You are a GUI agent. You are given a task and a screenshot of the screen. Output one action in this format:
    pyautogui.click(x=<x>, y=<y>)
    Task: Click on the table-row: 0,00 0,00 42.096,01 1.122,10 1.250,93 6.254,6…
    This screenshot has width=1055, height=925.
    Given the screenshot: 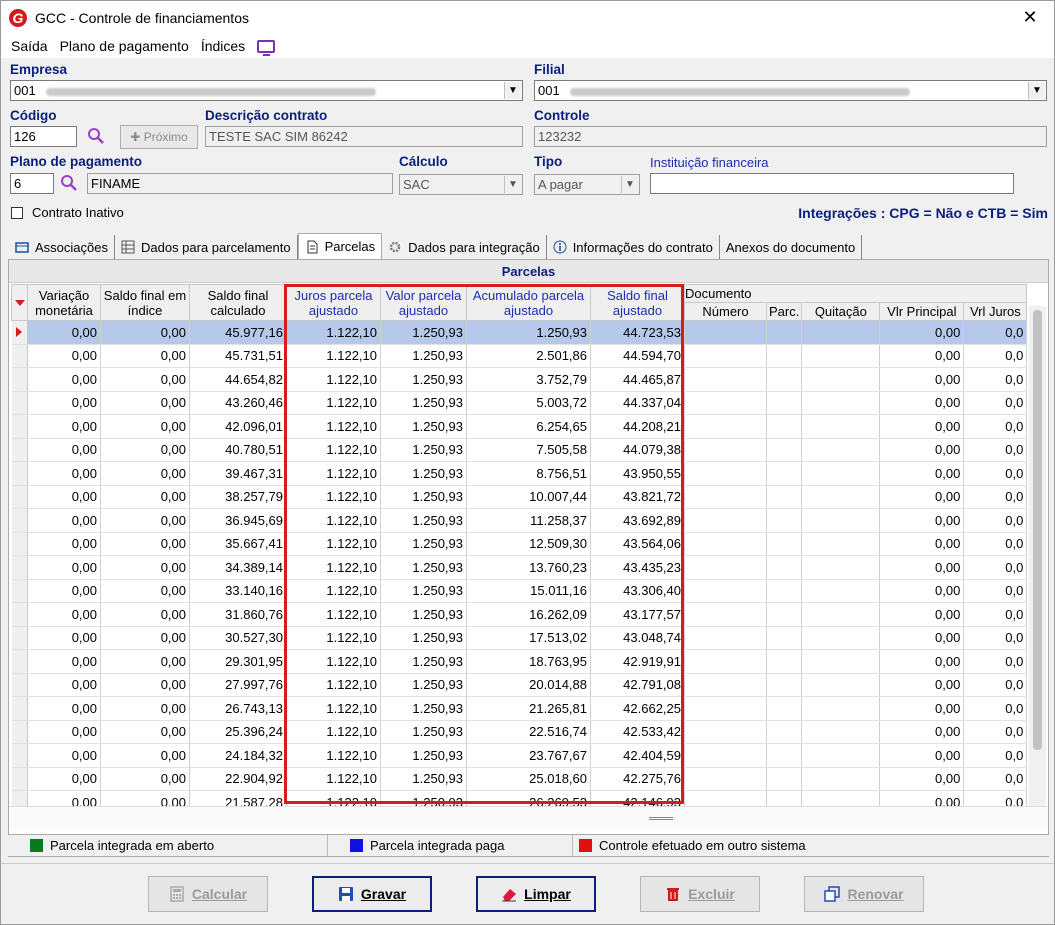 What is the action you would take?
    pyautogui.click(x=519, y=426)
    